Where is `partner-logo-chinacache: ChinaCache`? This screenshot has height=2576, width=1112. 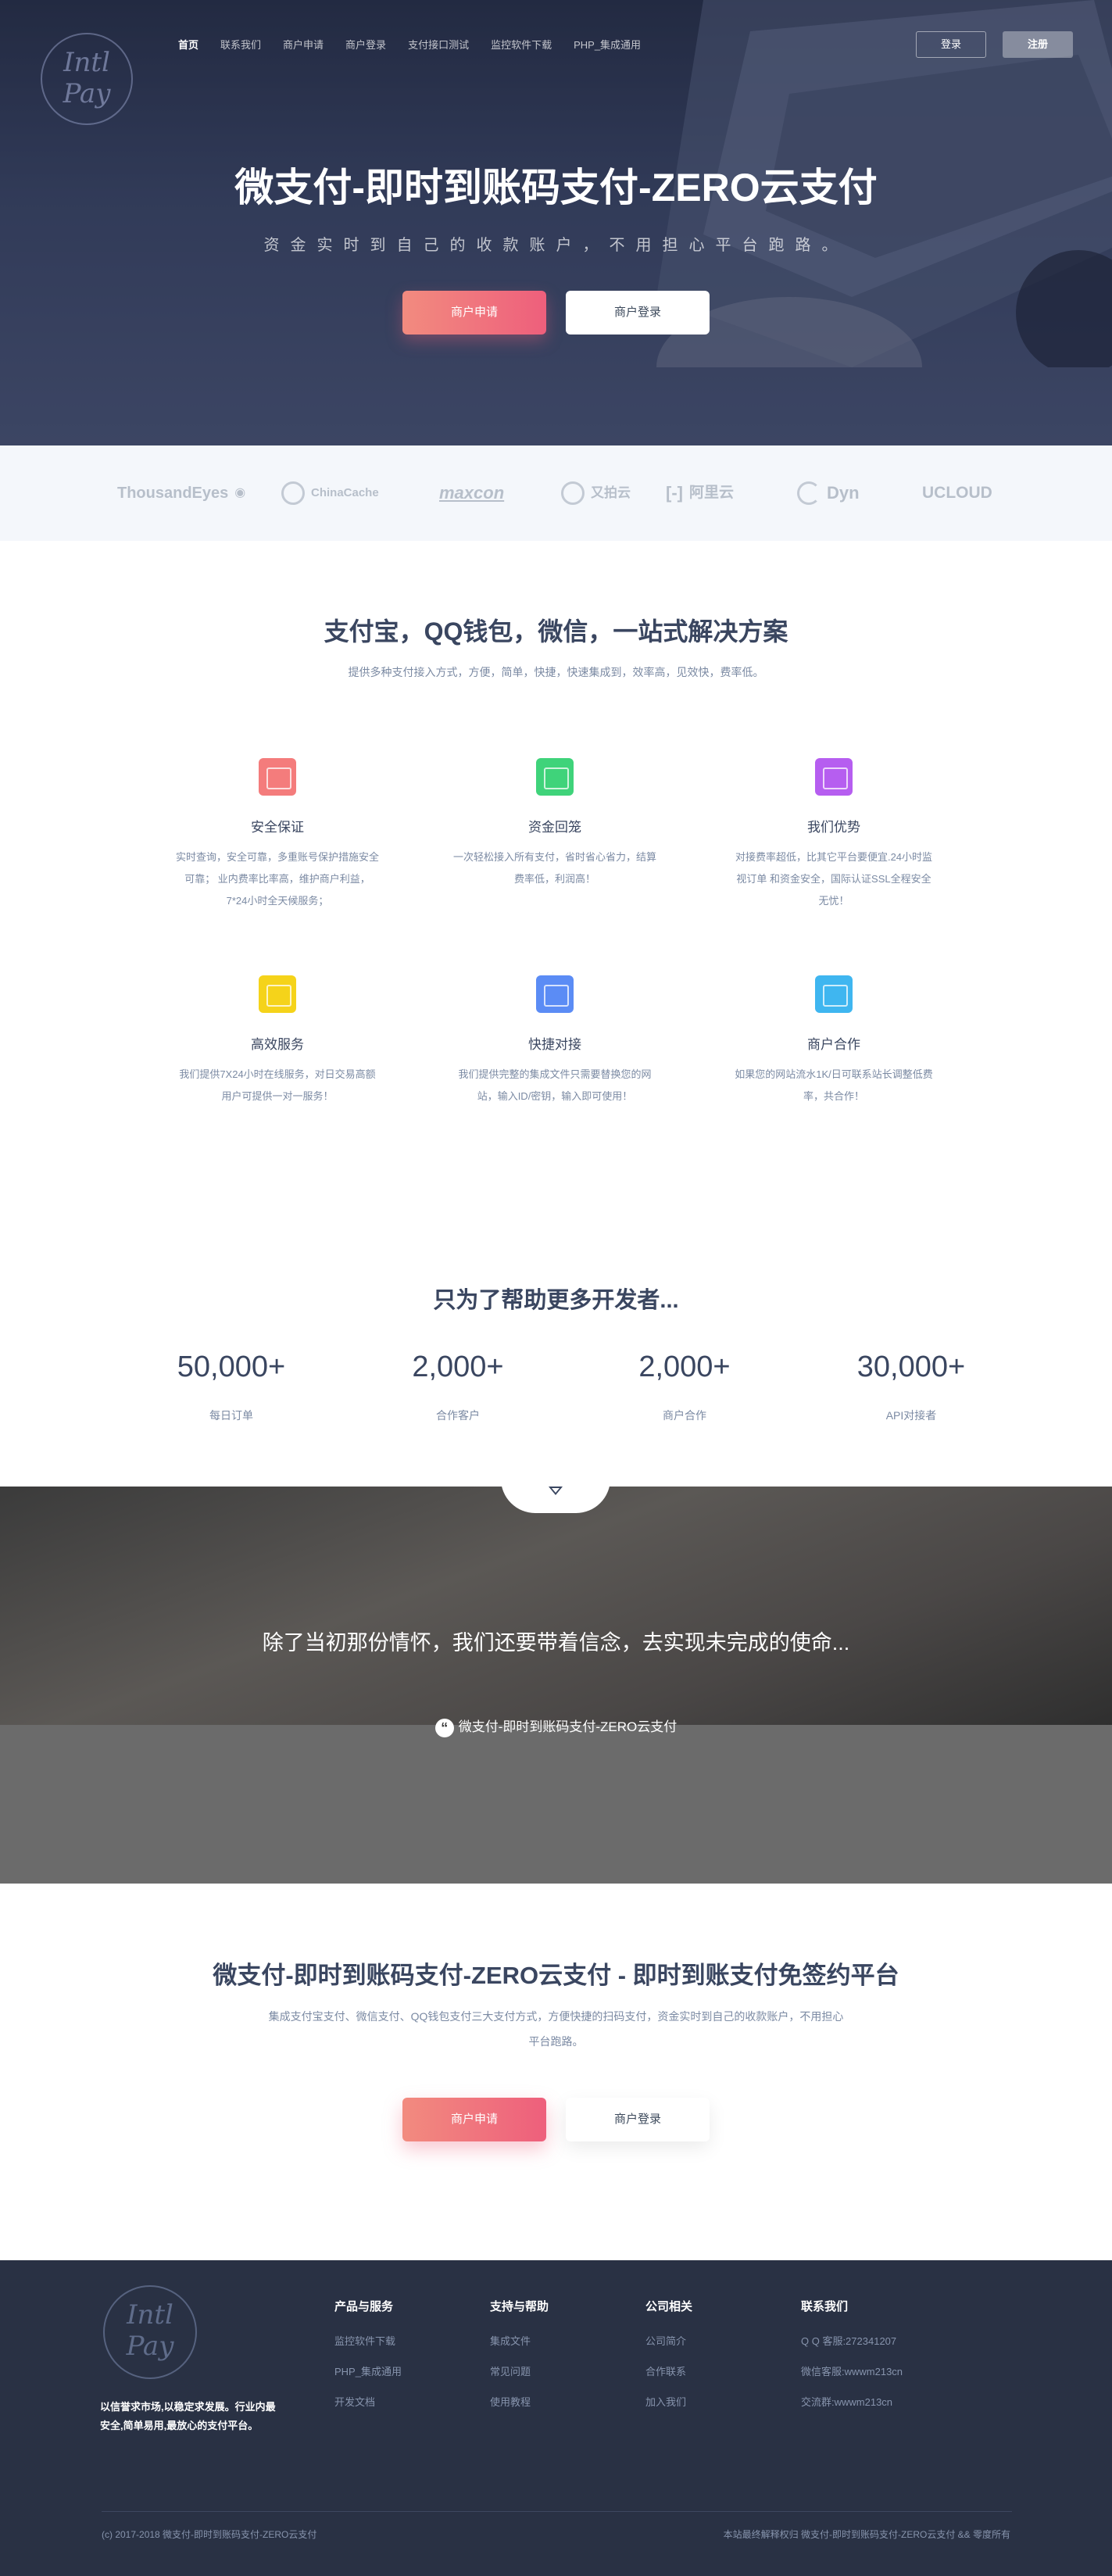 partner-logo-chinacache: ChinaCache is located at coordinates (330, 493).